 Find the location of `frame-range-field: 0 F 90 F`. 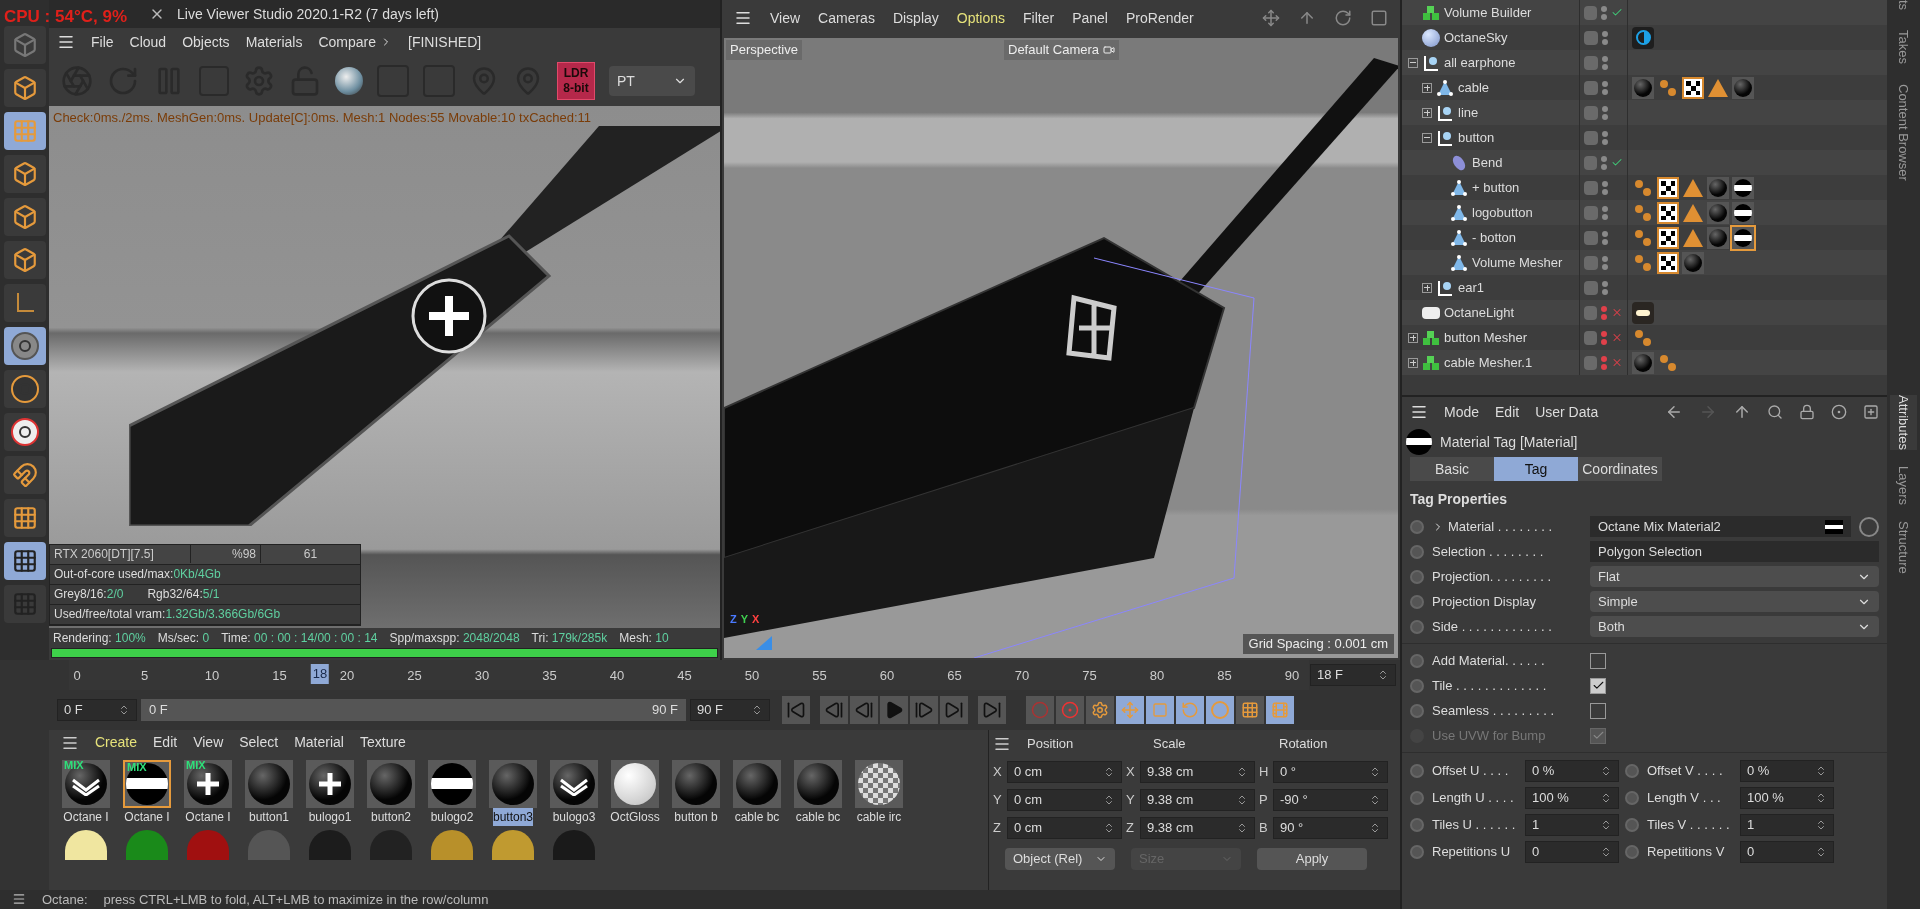

frame-range-field: 0 F 90 F is located at coordinates (413, 709).